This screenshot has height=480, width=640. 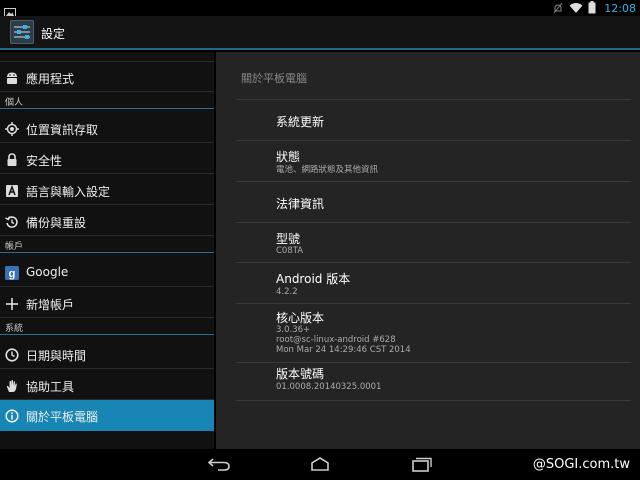 What do you see at coordinates (576, 9) in the screenshot?
I see `wifi-icon` at bounding box center [576, 9].